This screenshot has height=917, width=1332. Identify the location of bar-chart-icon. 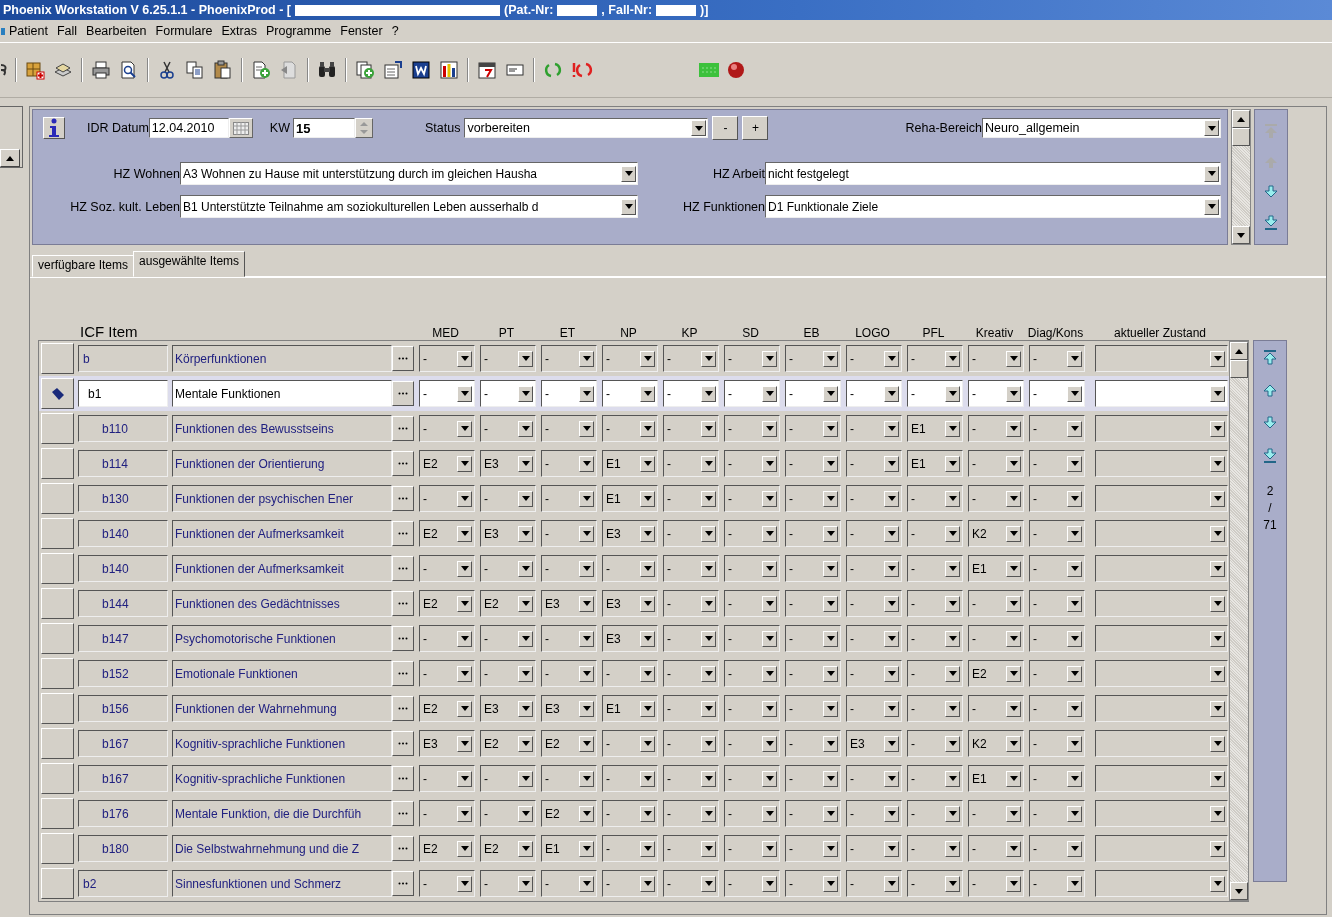
(449, 70).